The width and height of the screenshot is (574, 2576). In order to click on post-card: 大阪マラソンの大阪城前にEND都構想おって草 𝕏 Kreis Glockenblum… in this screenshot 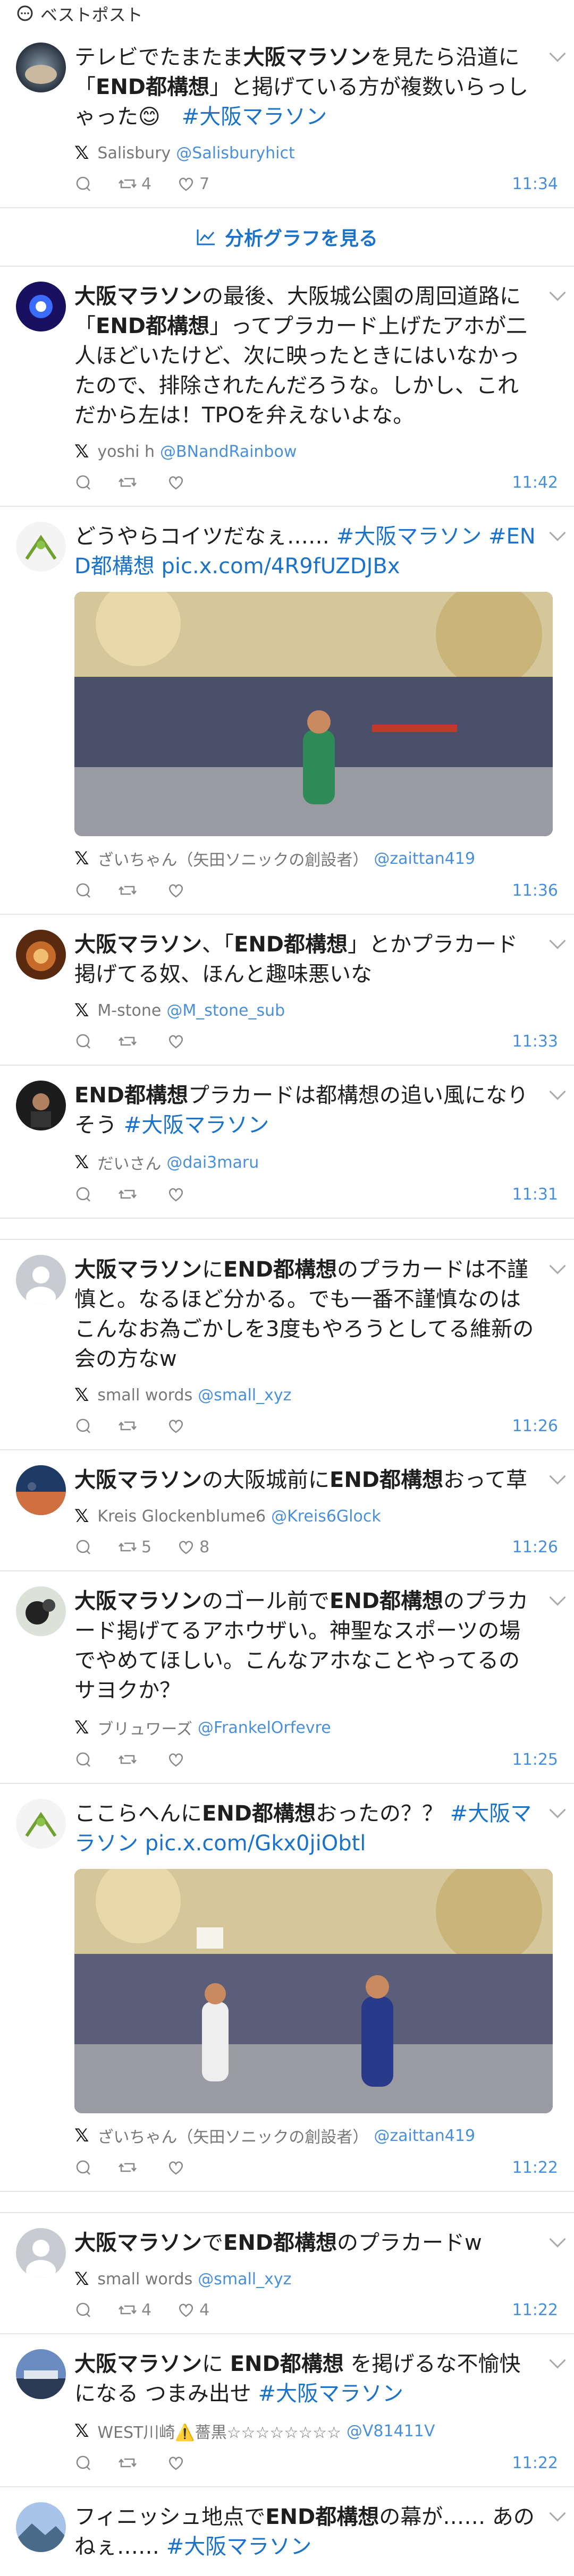, I will do `click(287, 1510)`.